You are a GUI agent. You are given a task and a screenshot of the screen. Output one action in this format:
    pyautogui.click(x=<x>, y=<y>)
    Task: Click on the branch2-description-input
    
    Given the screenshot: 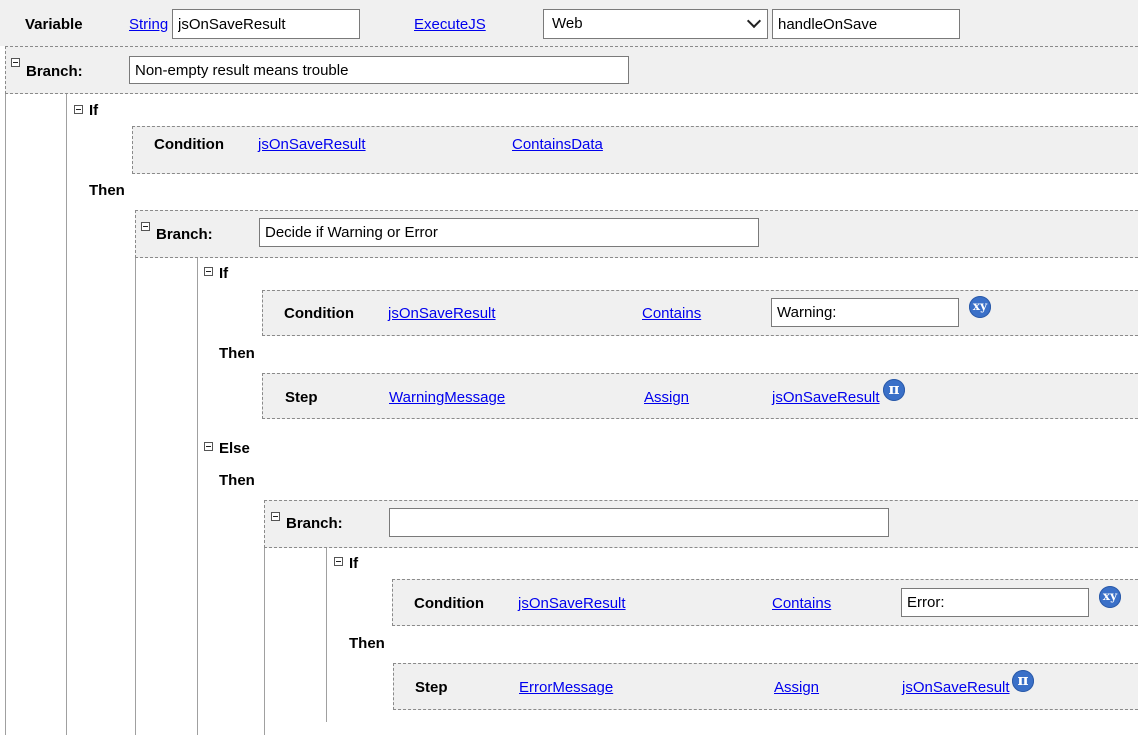 What is the action you would take?
    pyautogui.click(x=509, y=232)
    